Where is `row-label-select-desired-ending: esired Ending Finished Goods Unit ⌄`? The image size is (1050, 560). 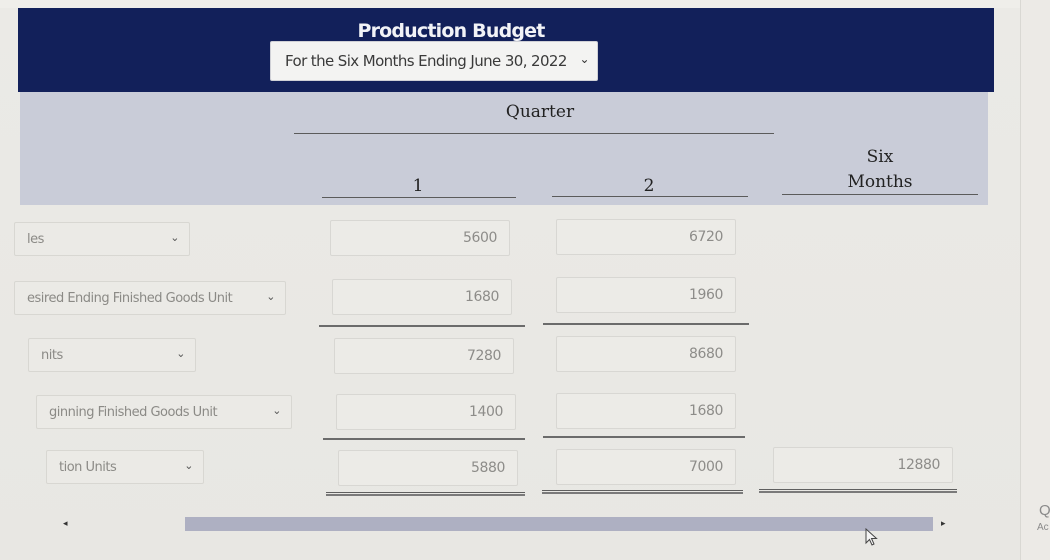
row-label-select-desired-ending: esired Ending Finished Goods Unit ⌄ is located at coordinates (150, 298).